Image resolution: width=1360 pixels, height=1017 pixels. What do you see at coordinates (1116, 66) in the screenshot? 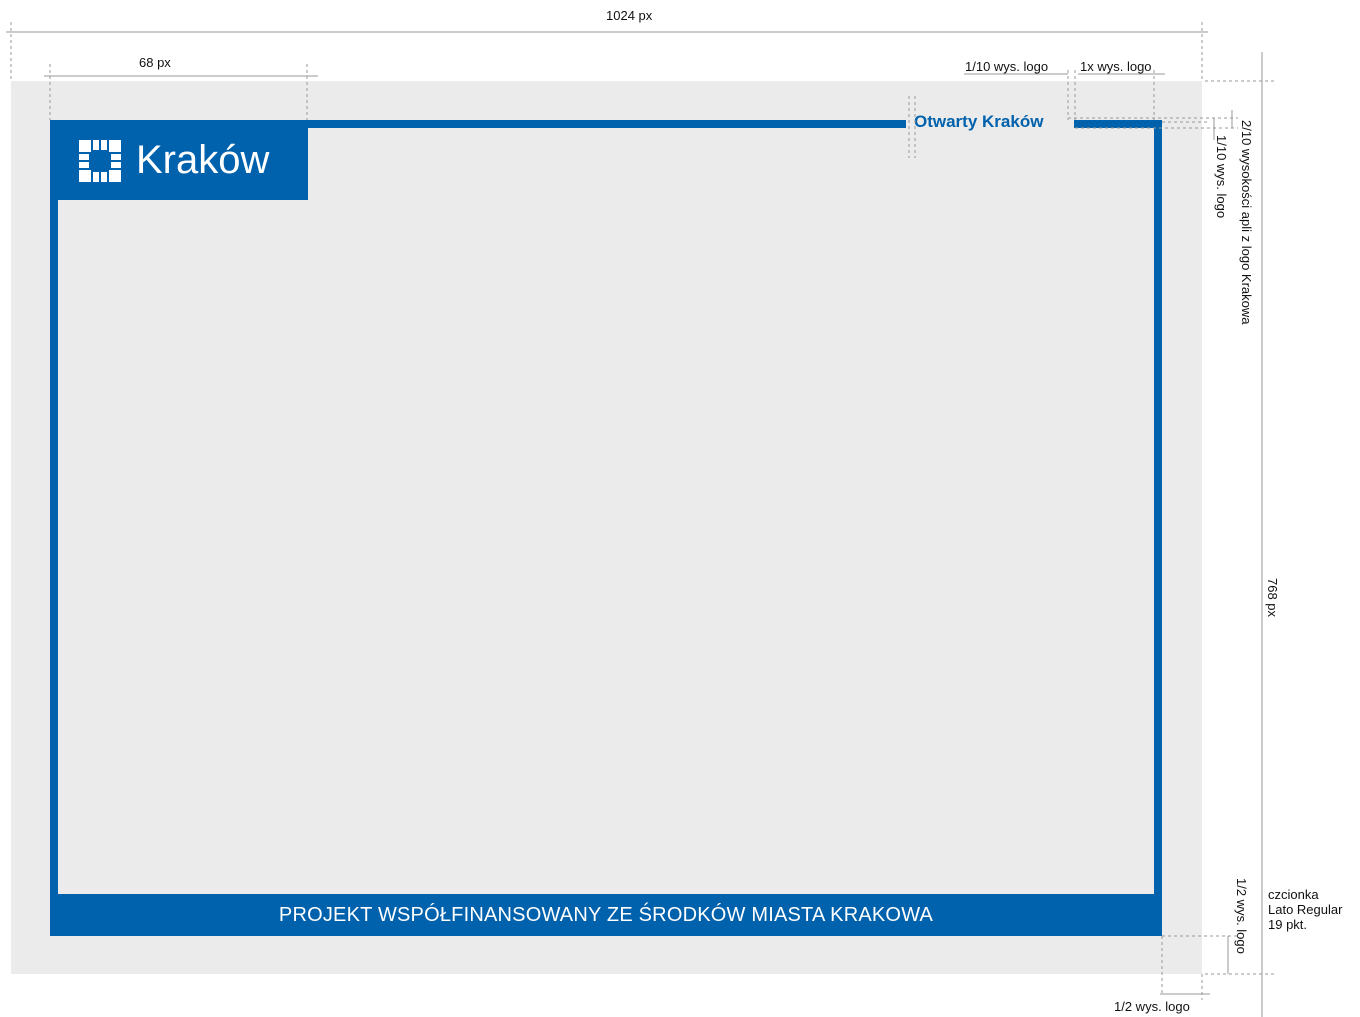
I see `one-logo-height-label: 1x wys. logo` at bounding box center [1116, 66].